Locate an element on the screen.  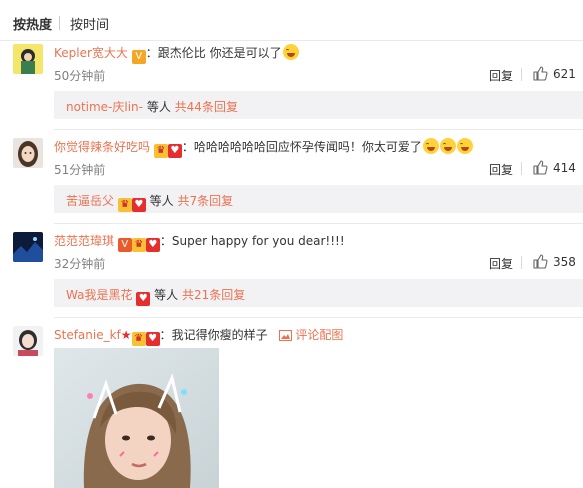
reply-summary: Wa我是黑花 ♥ 等人 共21条回复 is located at coordinates (318, 293).